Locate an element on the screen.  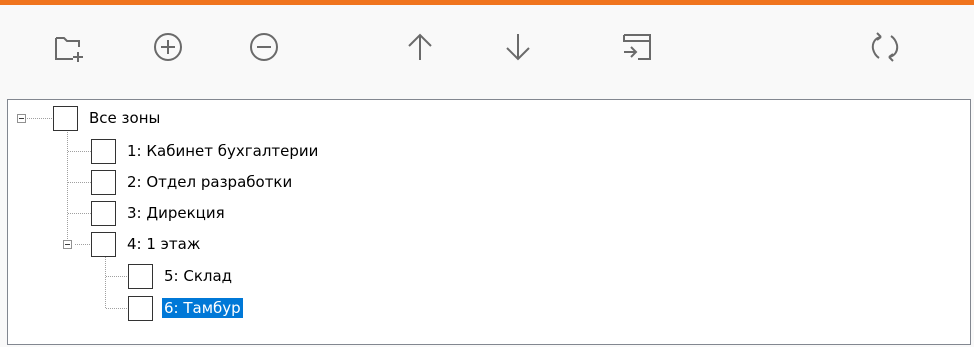
new-folder-button is located at coordinates (69, 47).